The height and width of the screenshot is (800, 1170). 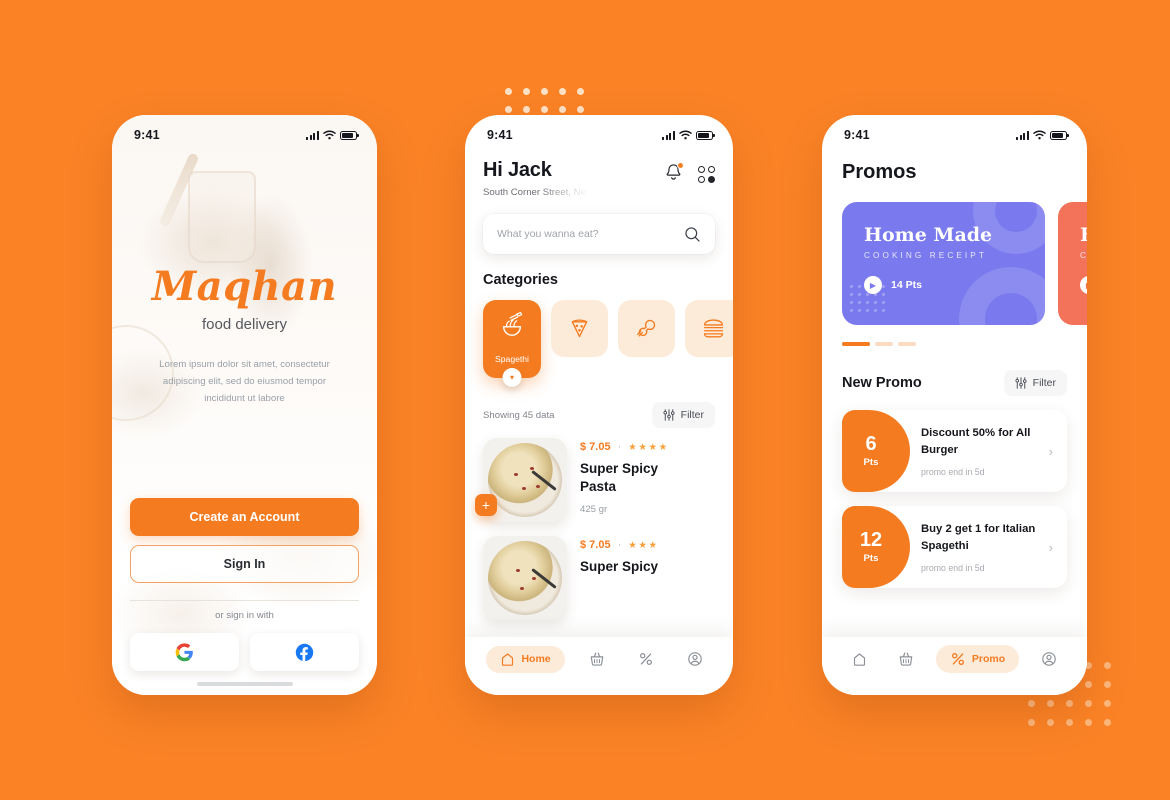 I want to click on or-sign-in-with-label: or sign in with, so click(x=244, y=615).